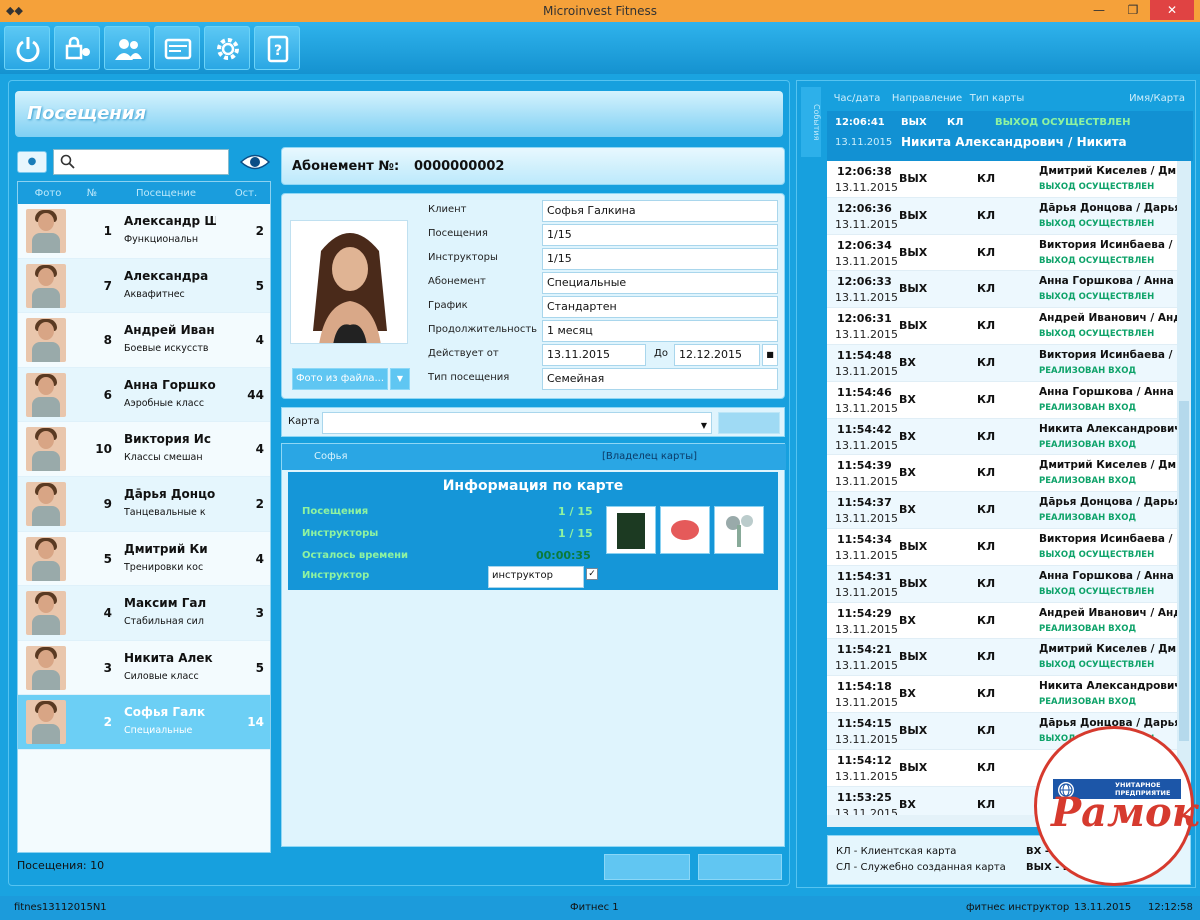 Image resolution: width=1200 pixels, height=920 pixels. I want to click on power-button, so click(27, 48).